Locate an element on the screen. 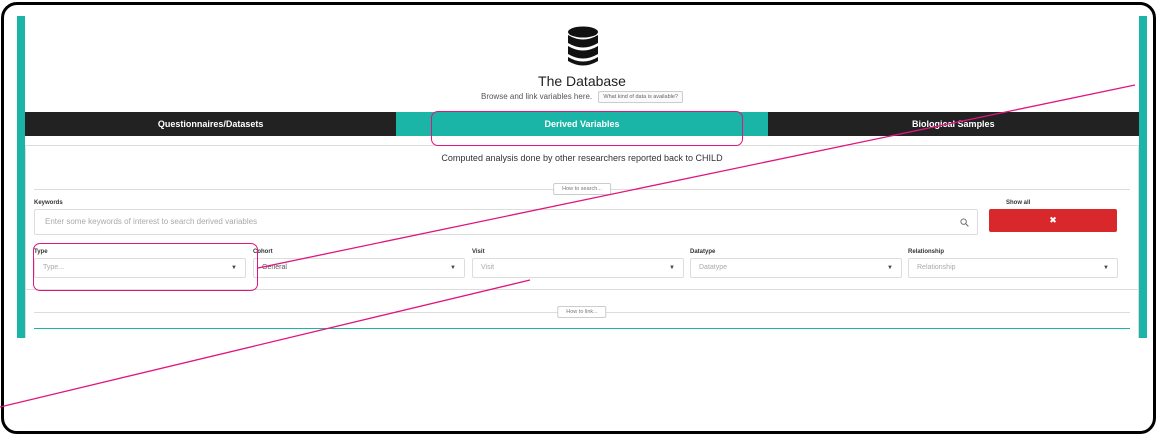 This screenshot has height=436, width=1159. filter-label-datatype: Datatype is located at coordinates (703, 252).